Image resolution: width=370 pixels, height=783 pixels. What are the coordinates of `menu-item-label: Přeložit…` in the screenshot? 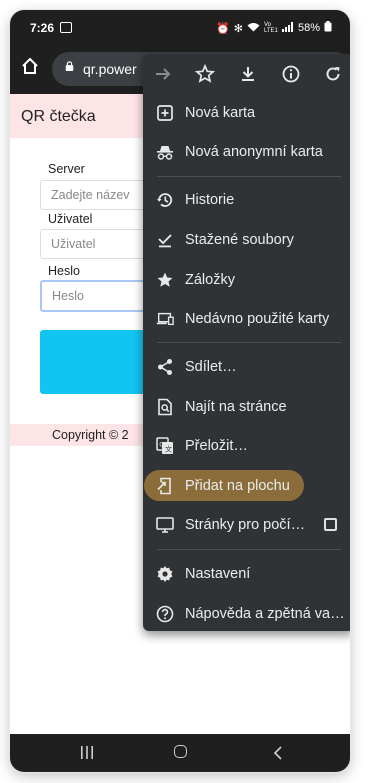 It's located at (216, 446).